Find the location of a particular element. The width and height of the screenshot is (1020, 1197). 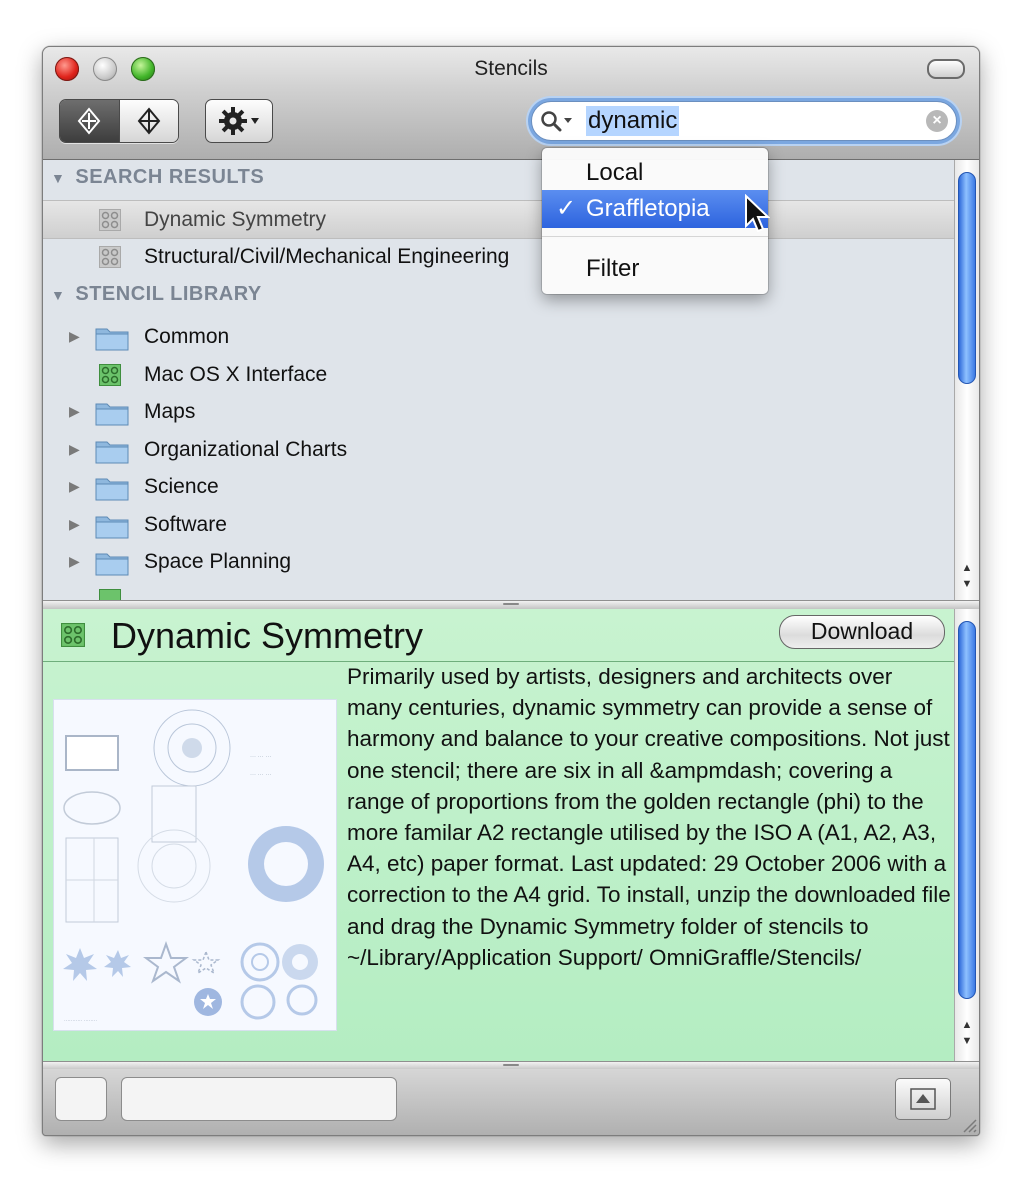

detail-scrollbar: ▲ ▼ is located at coordinates (966, 835).